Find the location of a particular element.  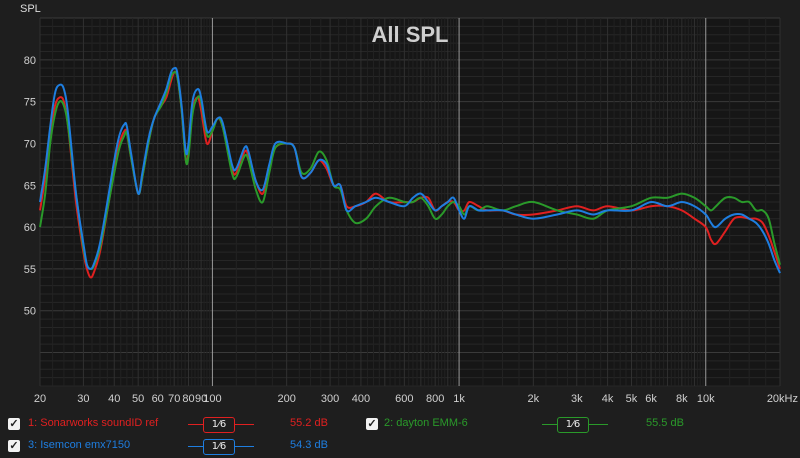

series-1-smoothing-value: 1⁄6 is located at coordinates (219, 425).